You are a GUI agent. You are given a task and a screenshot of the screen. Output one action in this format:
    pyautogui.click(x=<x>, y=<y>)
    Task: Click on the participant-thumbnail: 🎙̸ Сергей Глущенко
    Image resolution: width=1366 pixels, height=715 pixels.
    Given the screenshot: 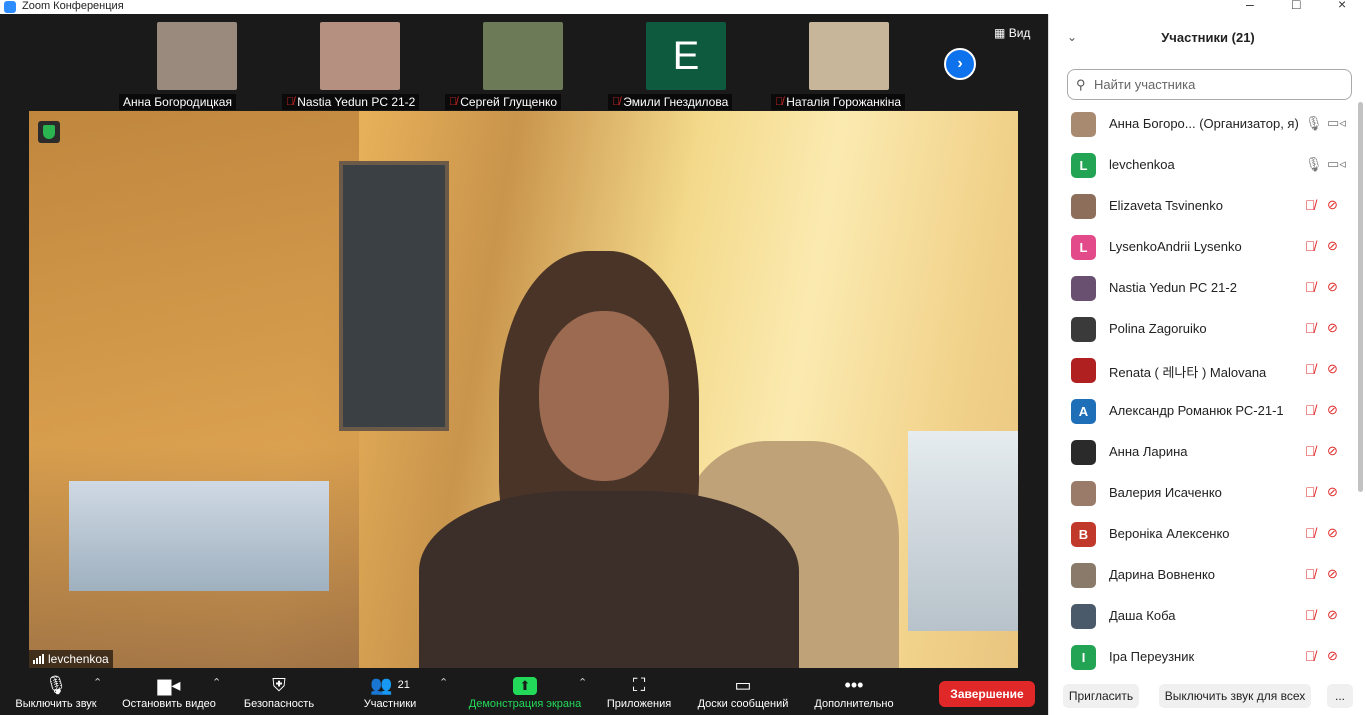 What is the action you would take?
    pyautogui.click(x=523, y=64)
    